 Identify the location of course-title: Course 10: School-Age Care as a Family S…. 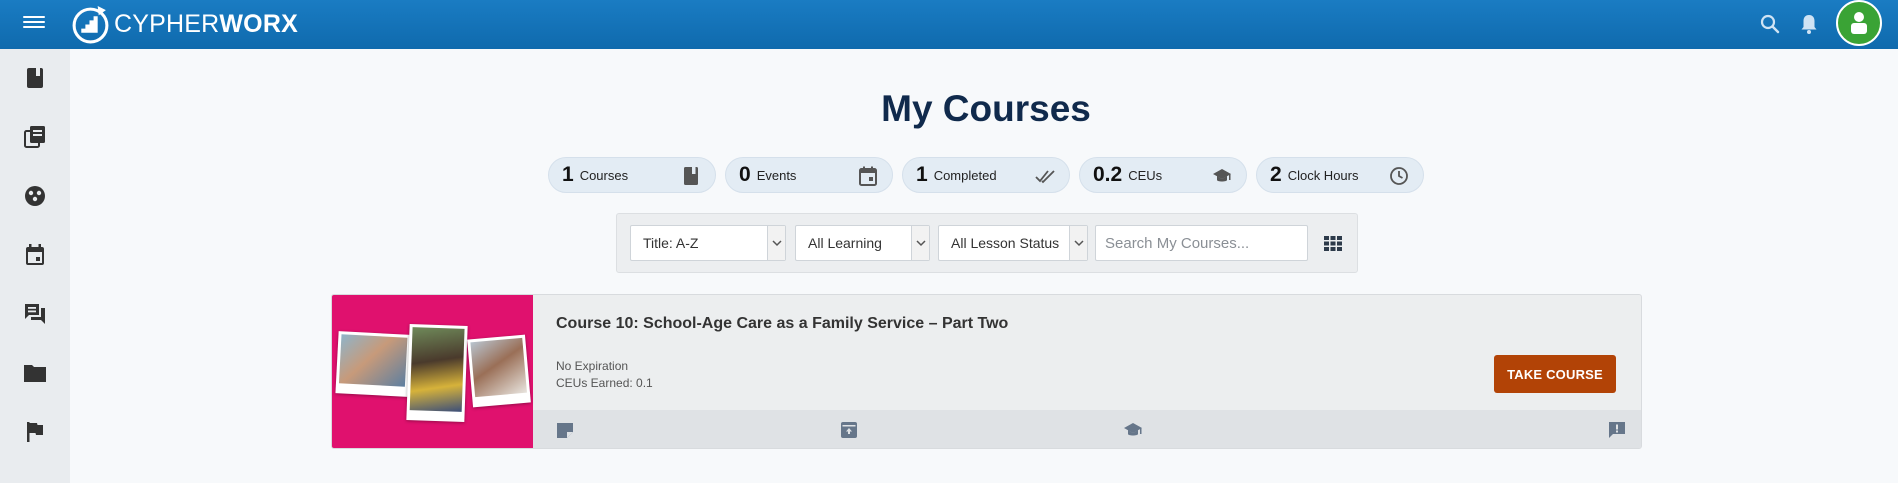
(782, 324).